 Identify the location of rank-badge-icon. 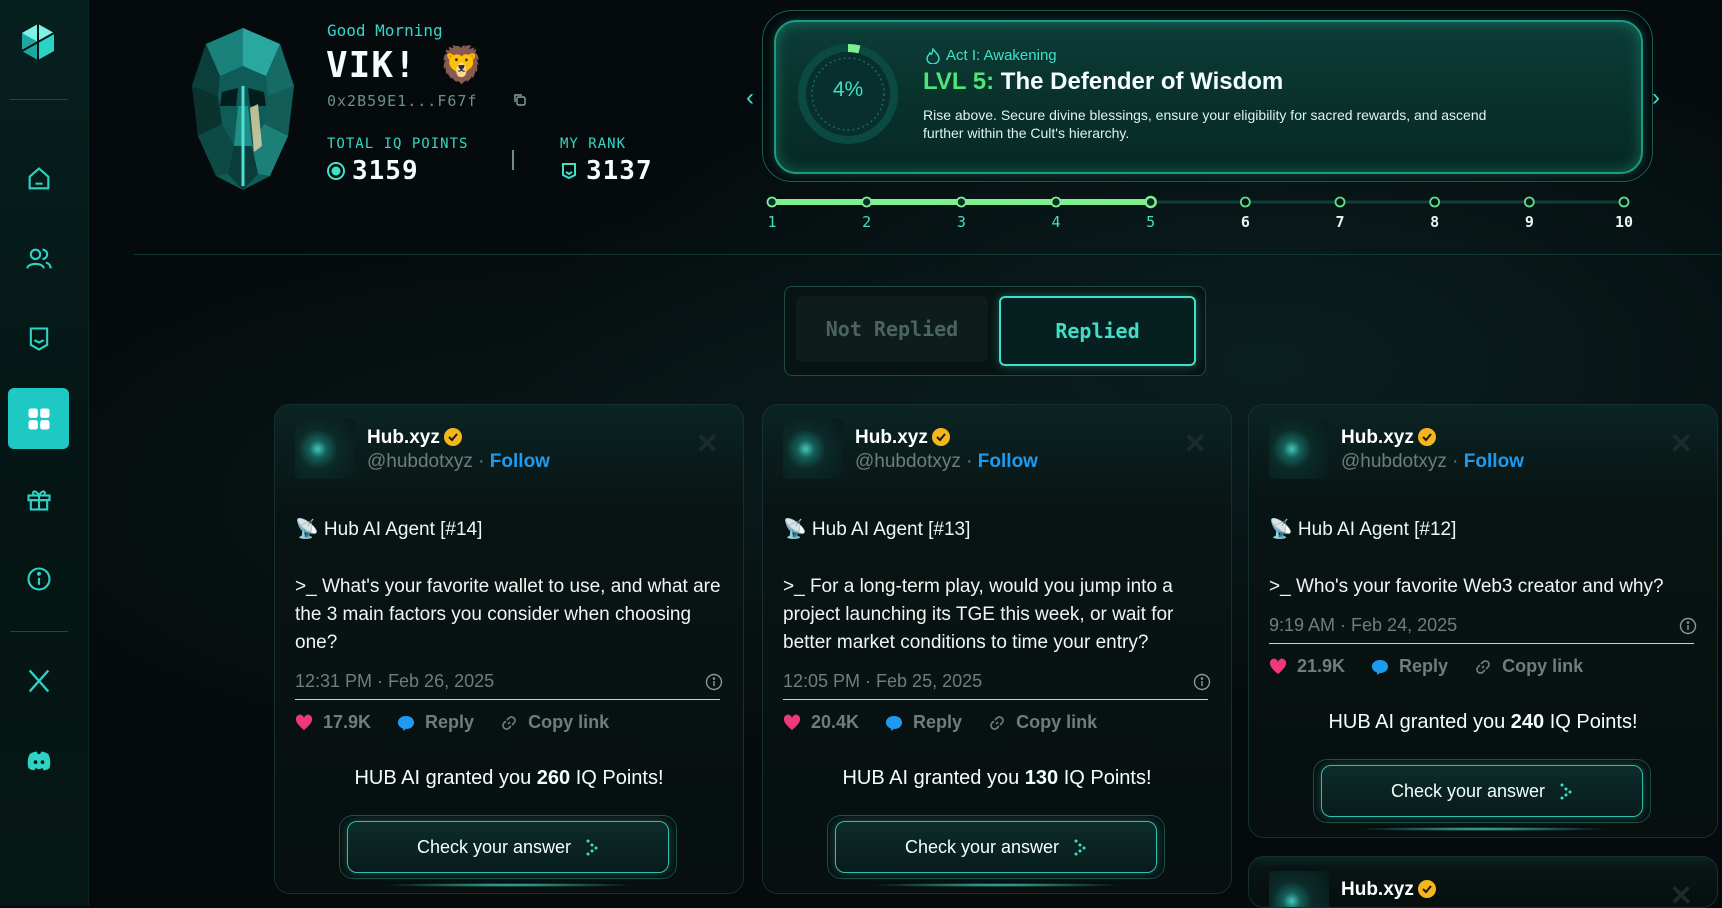
(569, 171).